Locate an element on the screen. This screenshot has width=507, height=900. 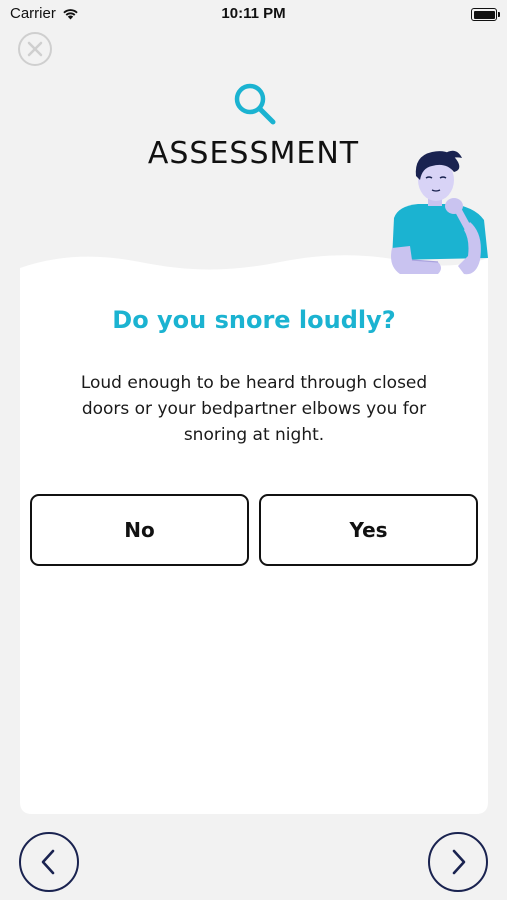
no-button: No is located at coordinates (139, 530).